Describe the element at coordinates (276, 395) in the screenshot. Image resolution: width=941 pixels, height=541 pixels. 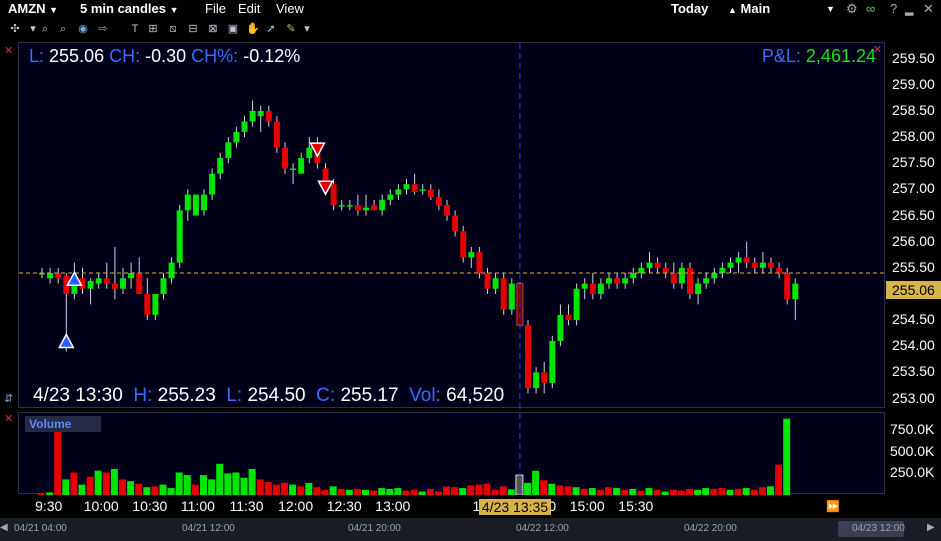
I see `hover-low-value: 254.50` at that location.